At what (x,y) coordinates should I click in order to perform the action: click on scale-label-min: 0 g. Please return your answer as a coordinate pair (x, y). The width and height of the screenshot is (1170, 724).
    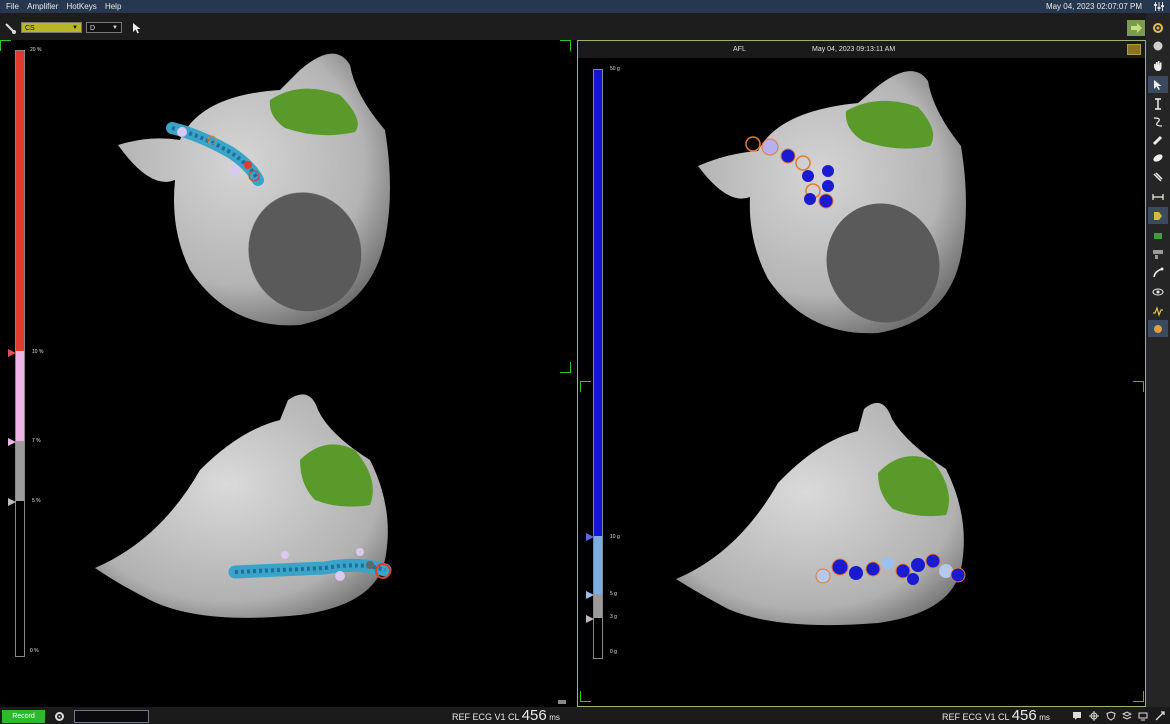
    Looking at the image, I should click on (613, 652).